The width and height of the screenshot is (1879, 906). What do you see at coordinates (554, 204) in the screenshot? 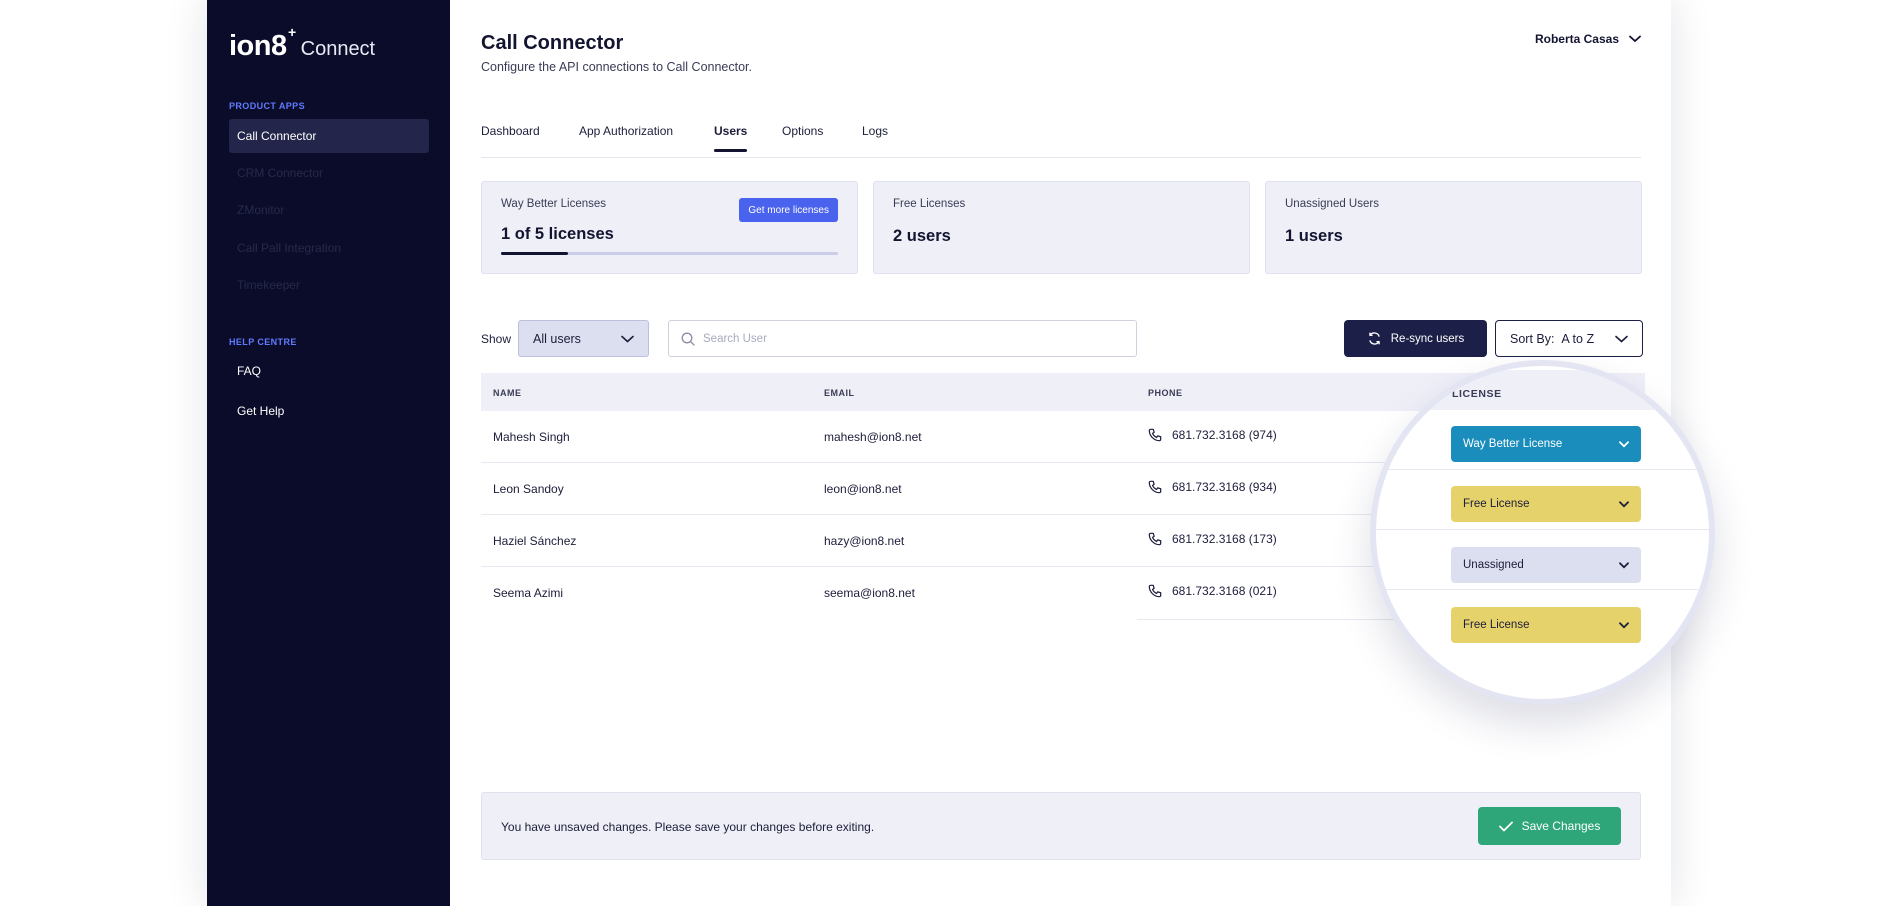
I see `card-label: Way Better Licenses` at bounding box center [554, 204].